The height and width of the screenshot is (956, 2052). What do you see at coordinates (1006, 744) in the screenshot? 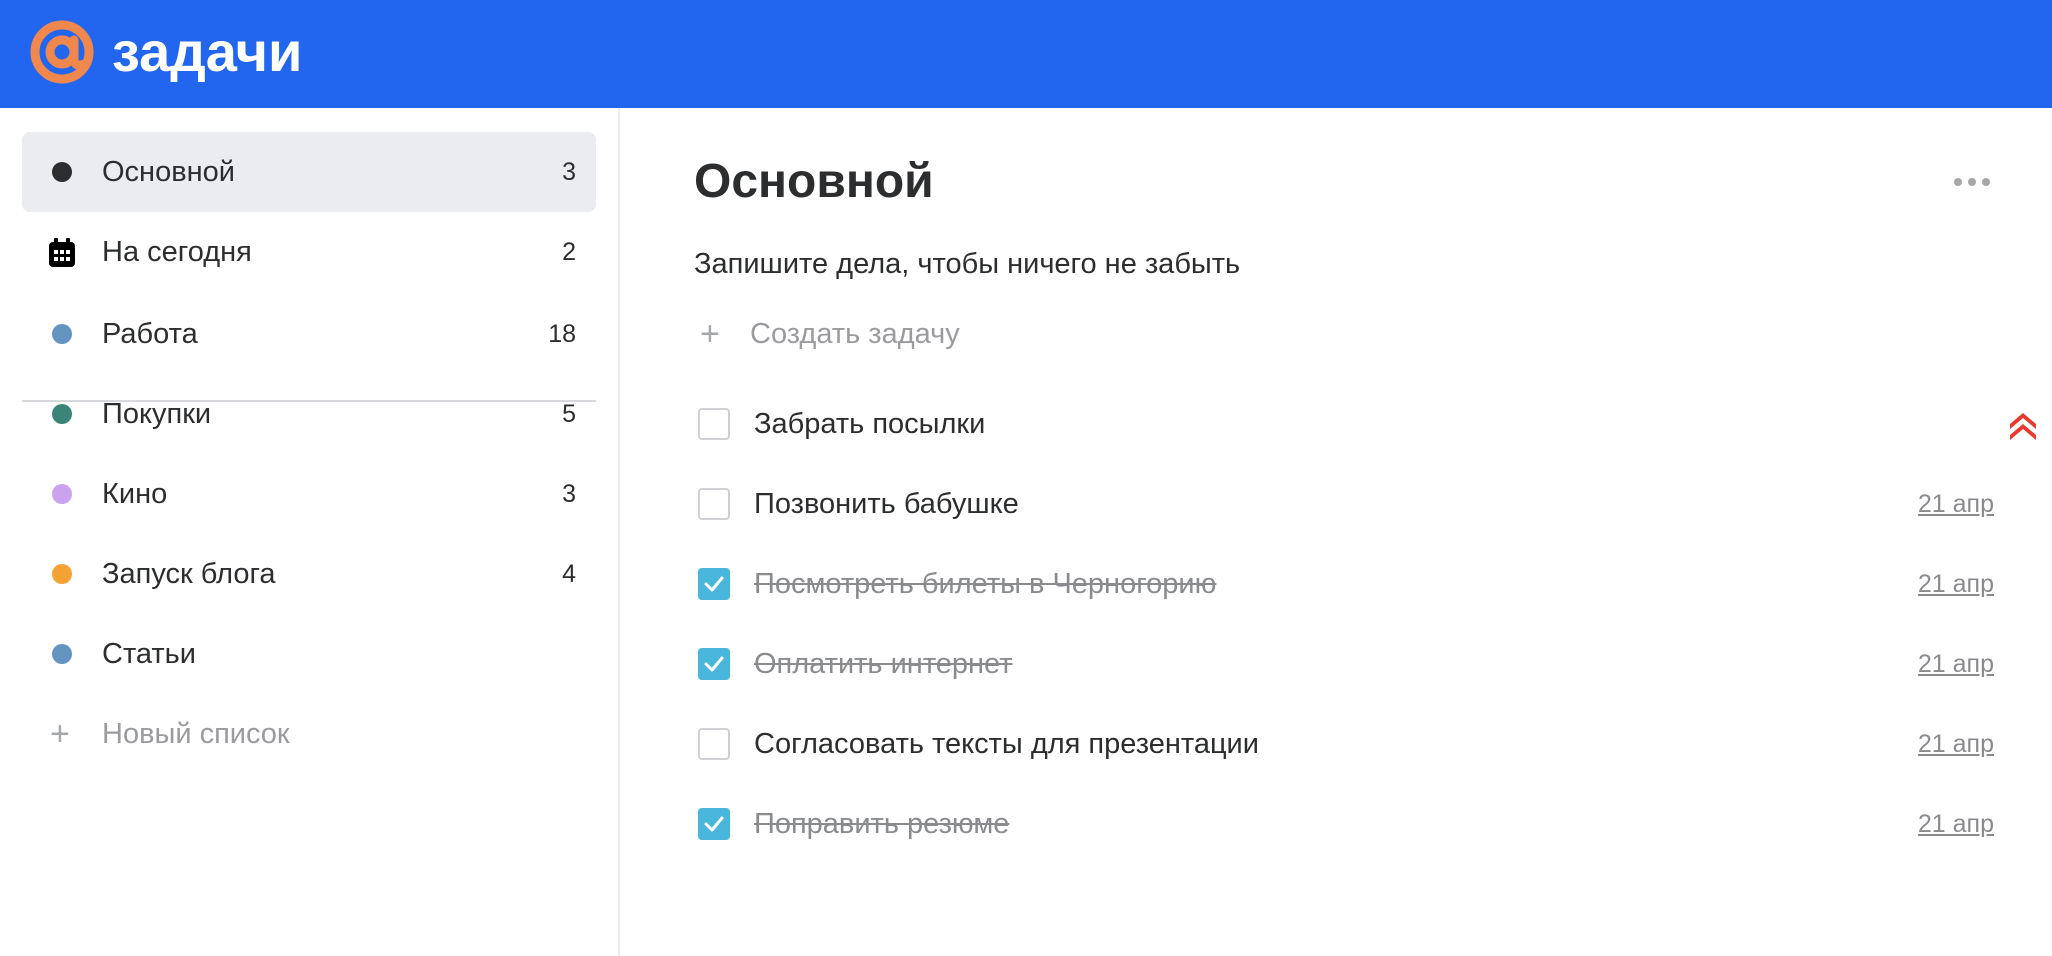
I see `task-title: Согласовать тексты для презентации` at bounding box center [1006, 744].